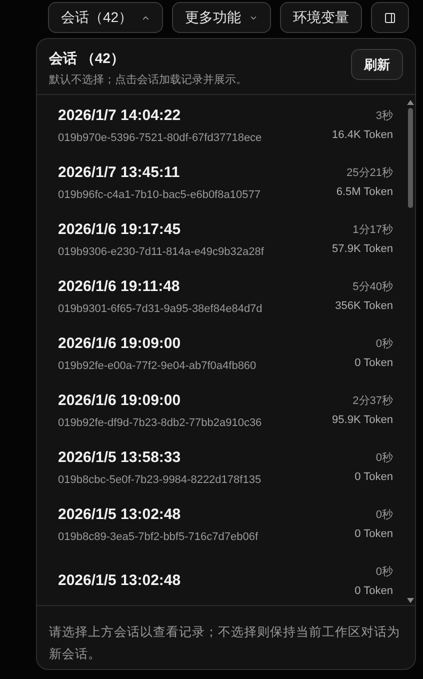  Describe the element at coordinates (87, 58) in the screenshot. I see `panel-title: 会话 （42）` at that location.